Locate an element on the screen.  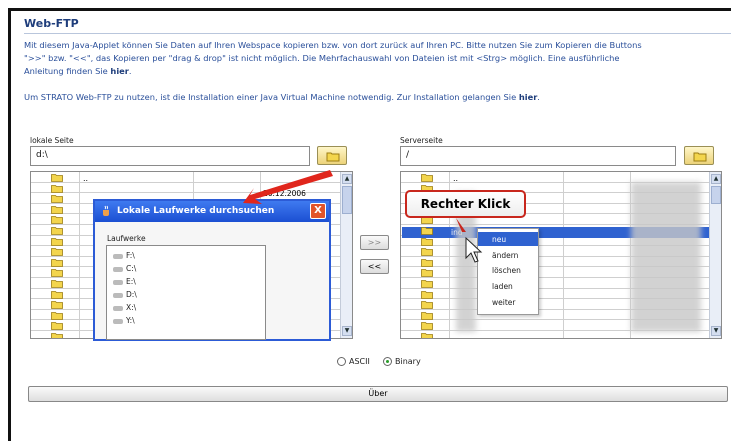
drive-label: F:\ is located at coordinates (130, 255).